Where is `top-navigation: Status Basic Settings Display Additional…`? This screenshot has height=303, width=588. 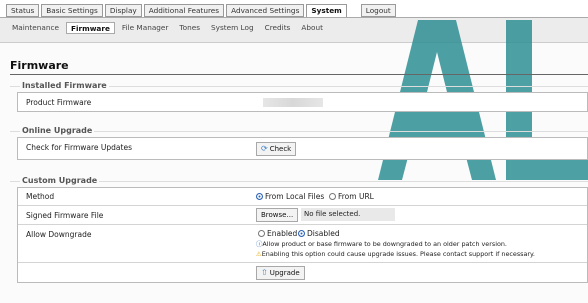 top-navigation: Status Basic Settings Display Additional… is located at coordinates (294, 9).